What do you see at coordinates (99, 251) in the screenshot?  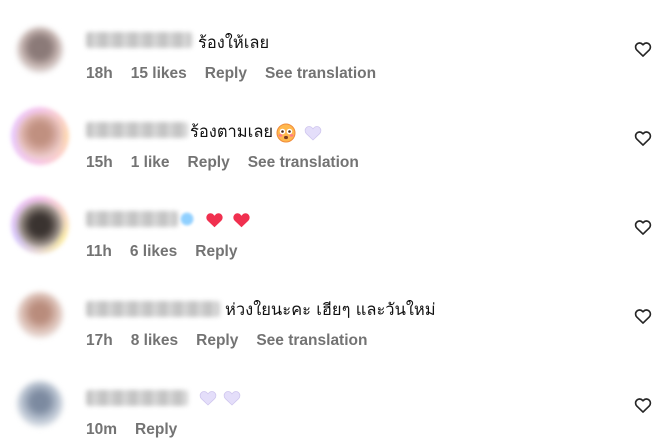 I see `comment-time: 11h` at bounding box center [99, 251].